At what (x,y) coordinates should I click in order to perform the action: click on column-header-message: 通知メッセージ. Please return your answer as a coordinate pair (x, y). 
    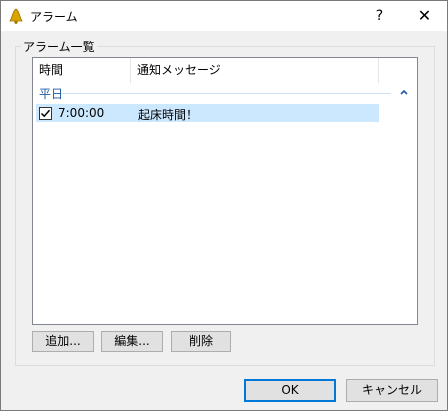
    Looking at the image, I should click on (255, 70).